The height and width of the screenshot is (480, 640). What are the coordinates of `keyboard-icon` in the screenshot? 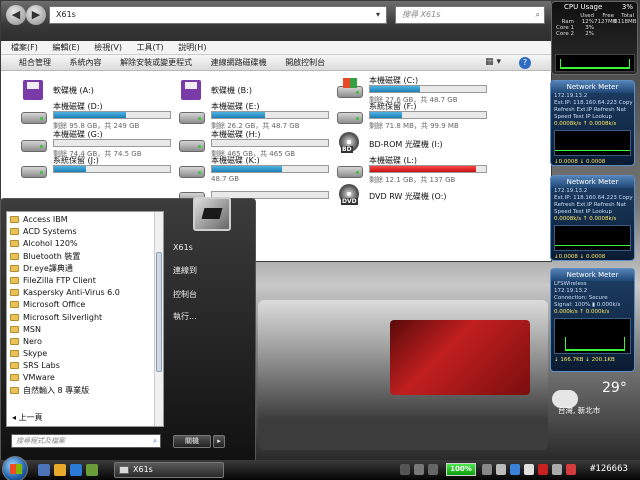 It's located at (405, 469).